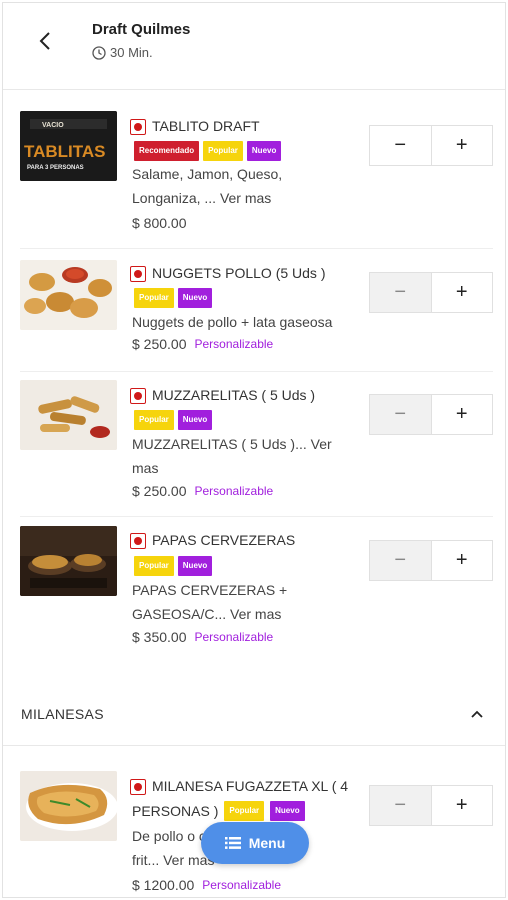  I want to click on product-description: Nuggets de pollo + lata gaseosa, so click(252, 322).